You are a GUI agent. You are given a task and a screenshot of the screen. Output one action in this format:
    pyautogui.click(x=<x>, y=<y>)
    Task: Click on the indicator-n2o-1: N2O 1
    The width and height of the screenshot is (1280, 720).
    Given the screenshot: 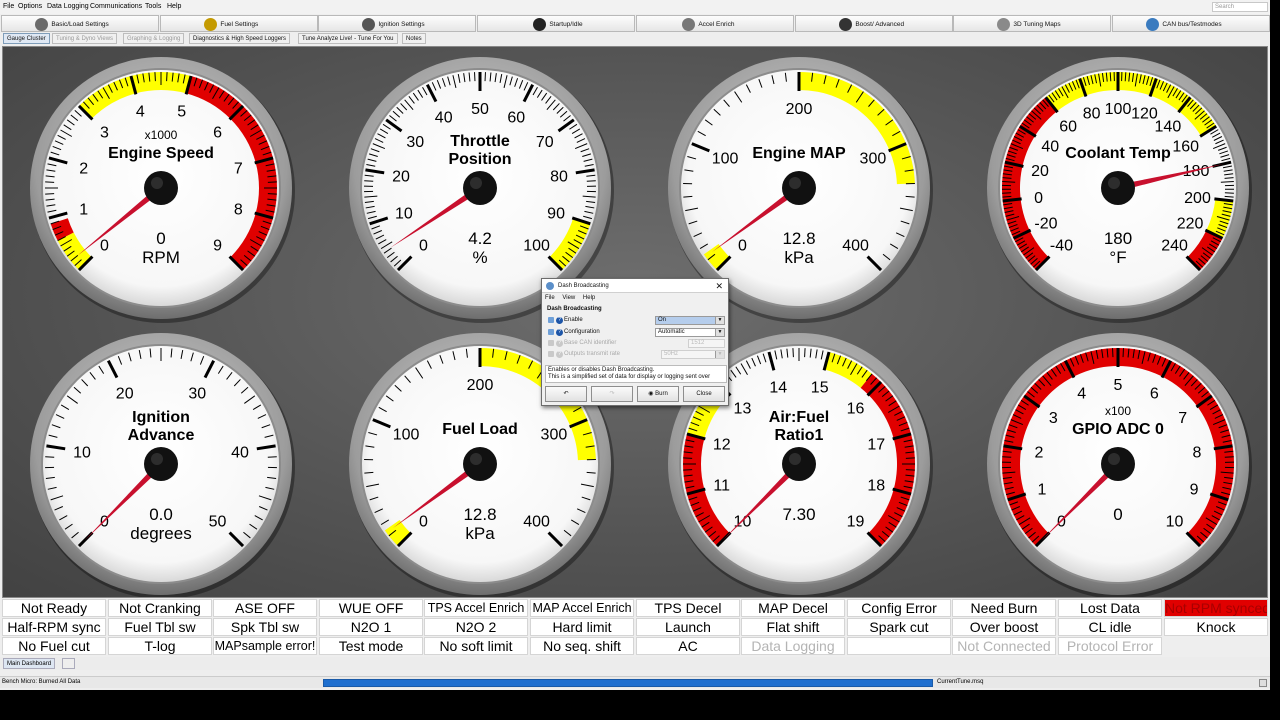 What is the action you would take?
    pyautogui.click(x=371, y=627)
    